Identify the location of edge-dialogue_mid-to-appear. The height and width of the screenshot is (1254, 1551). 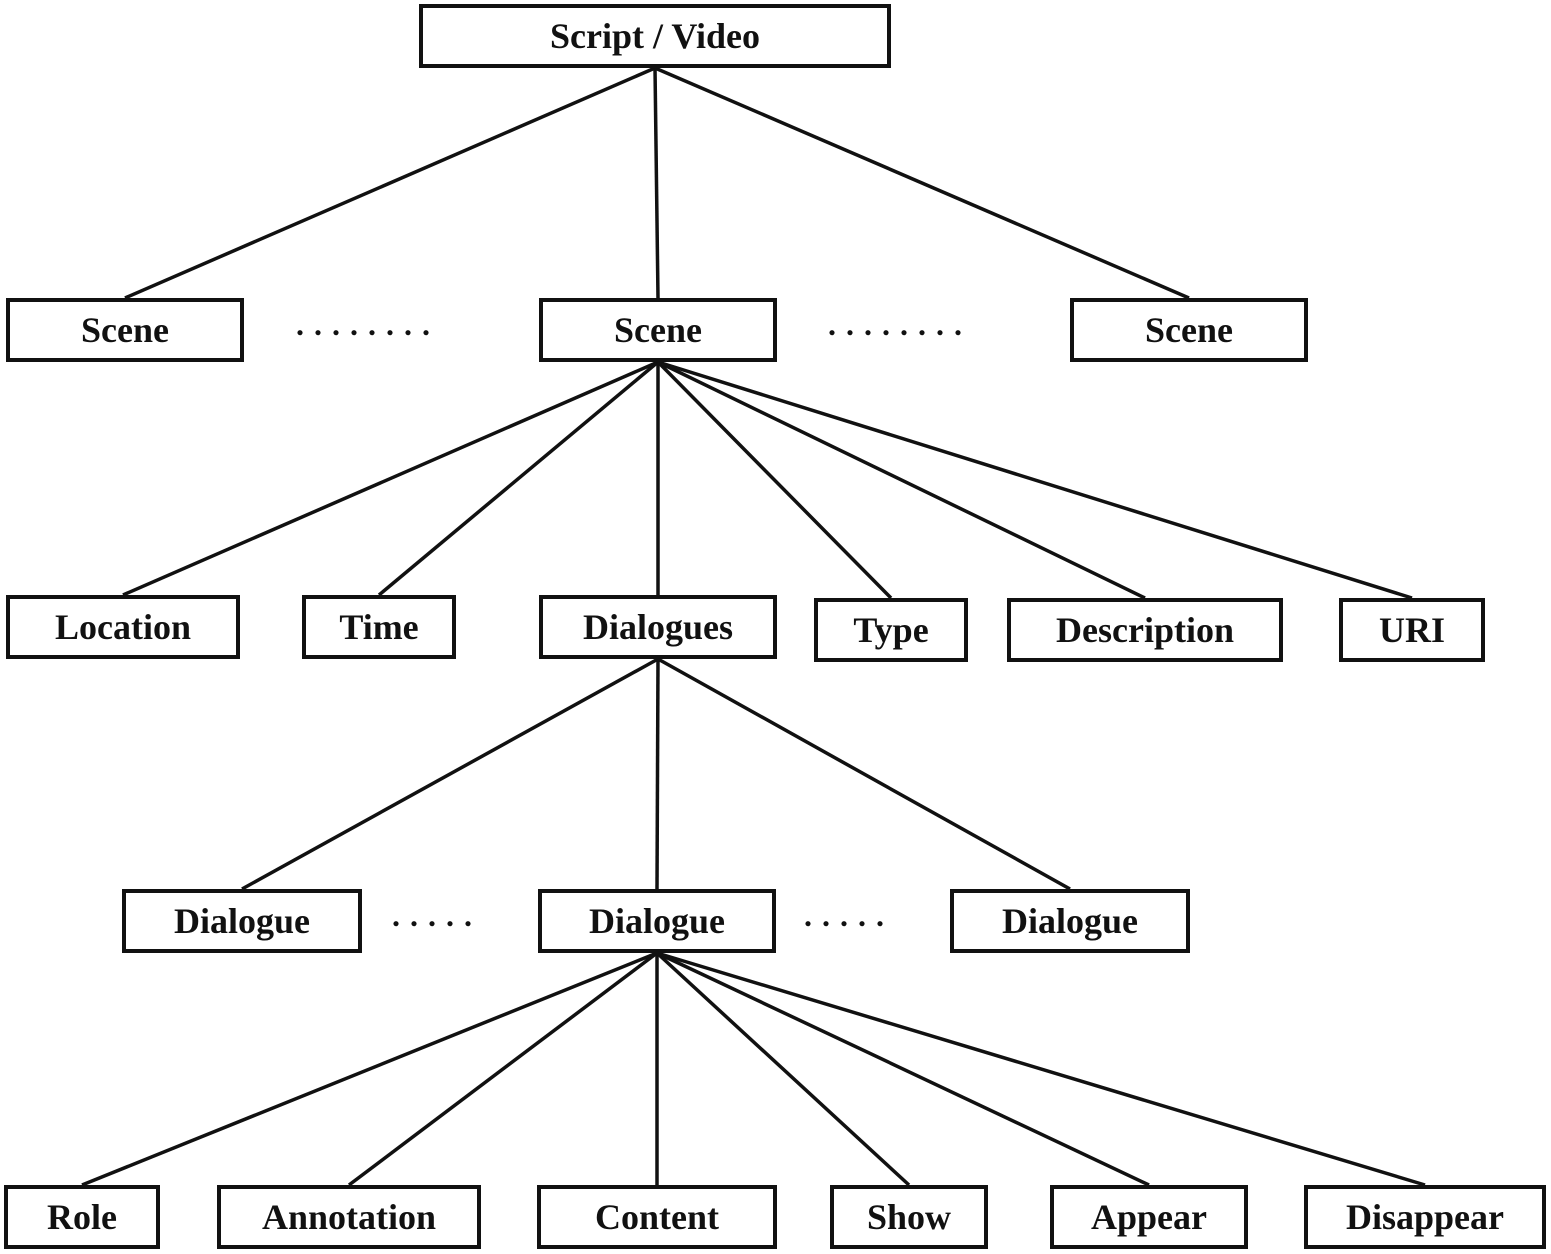
(903, 1069).